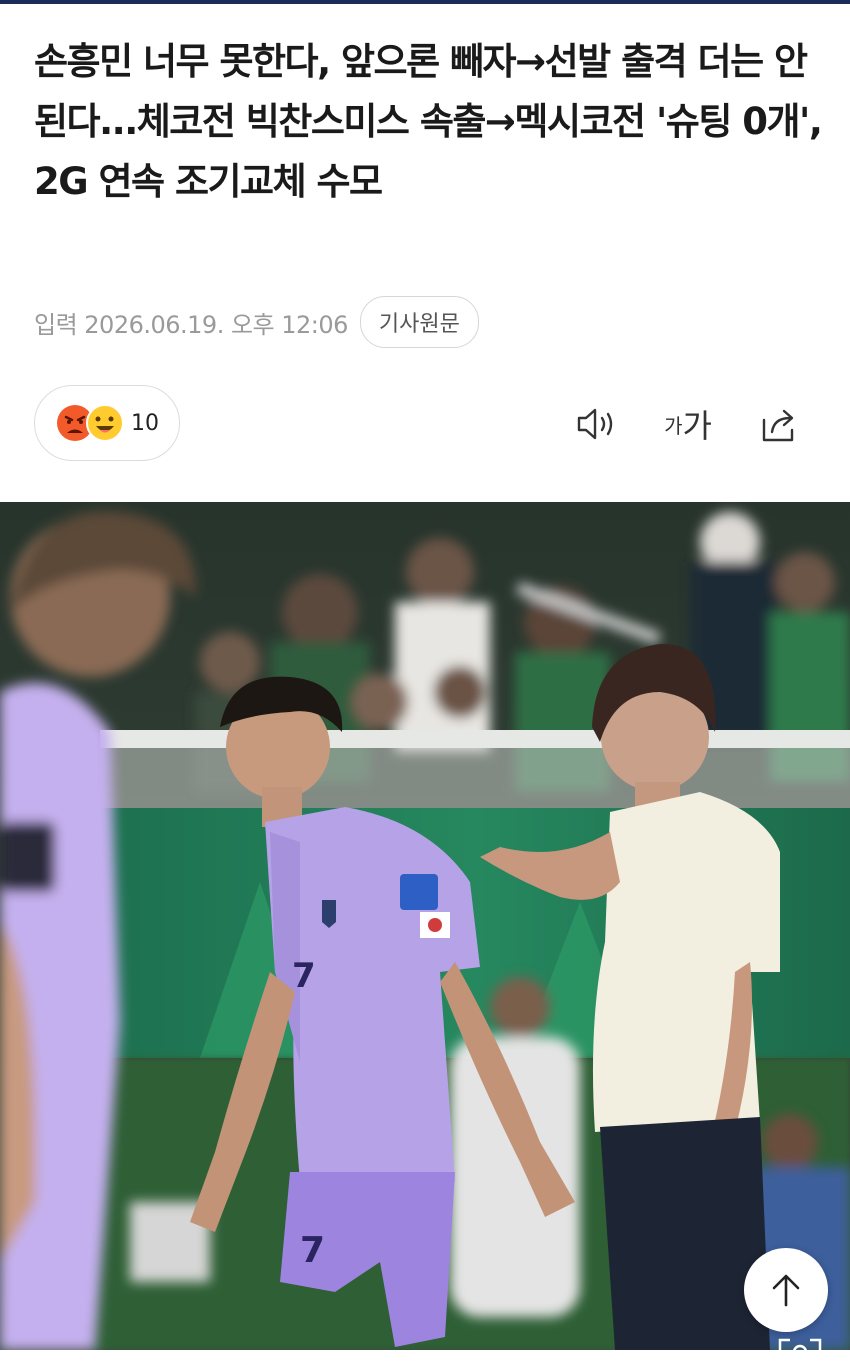 Image resolution: width=850 pixels, height=1368 pixels. I want to click on scroll-to-top-button, so click(786, 1290).